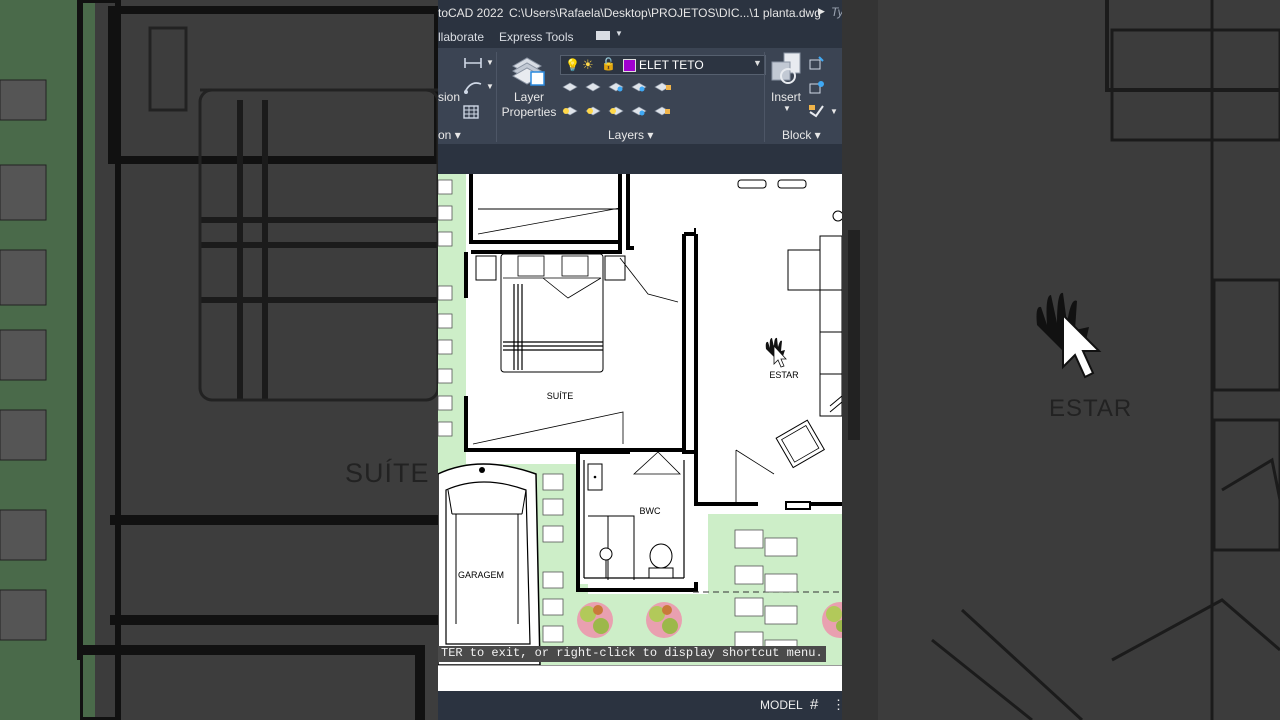  What do you see at coordinates (640, 678) in the screenshot?
I see `command-input` at bounding box center [640, 678].